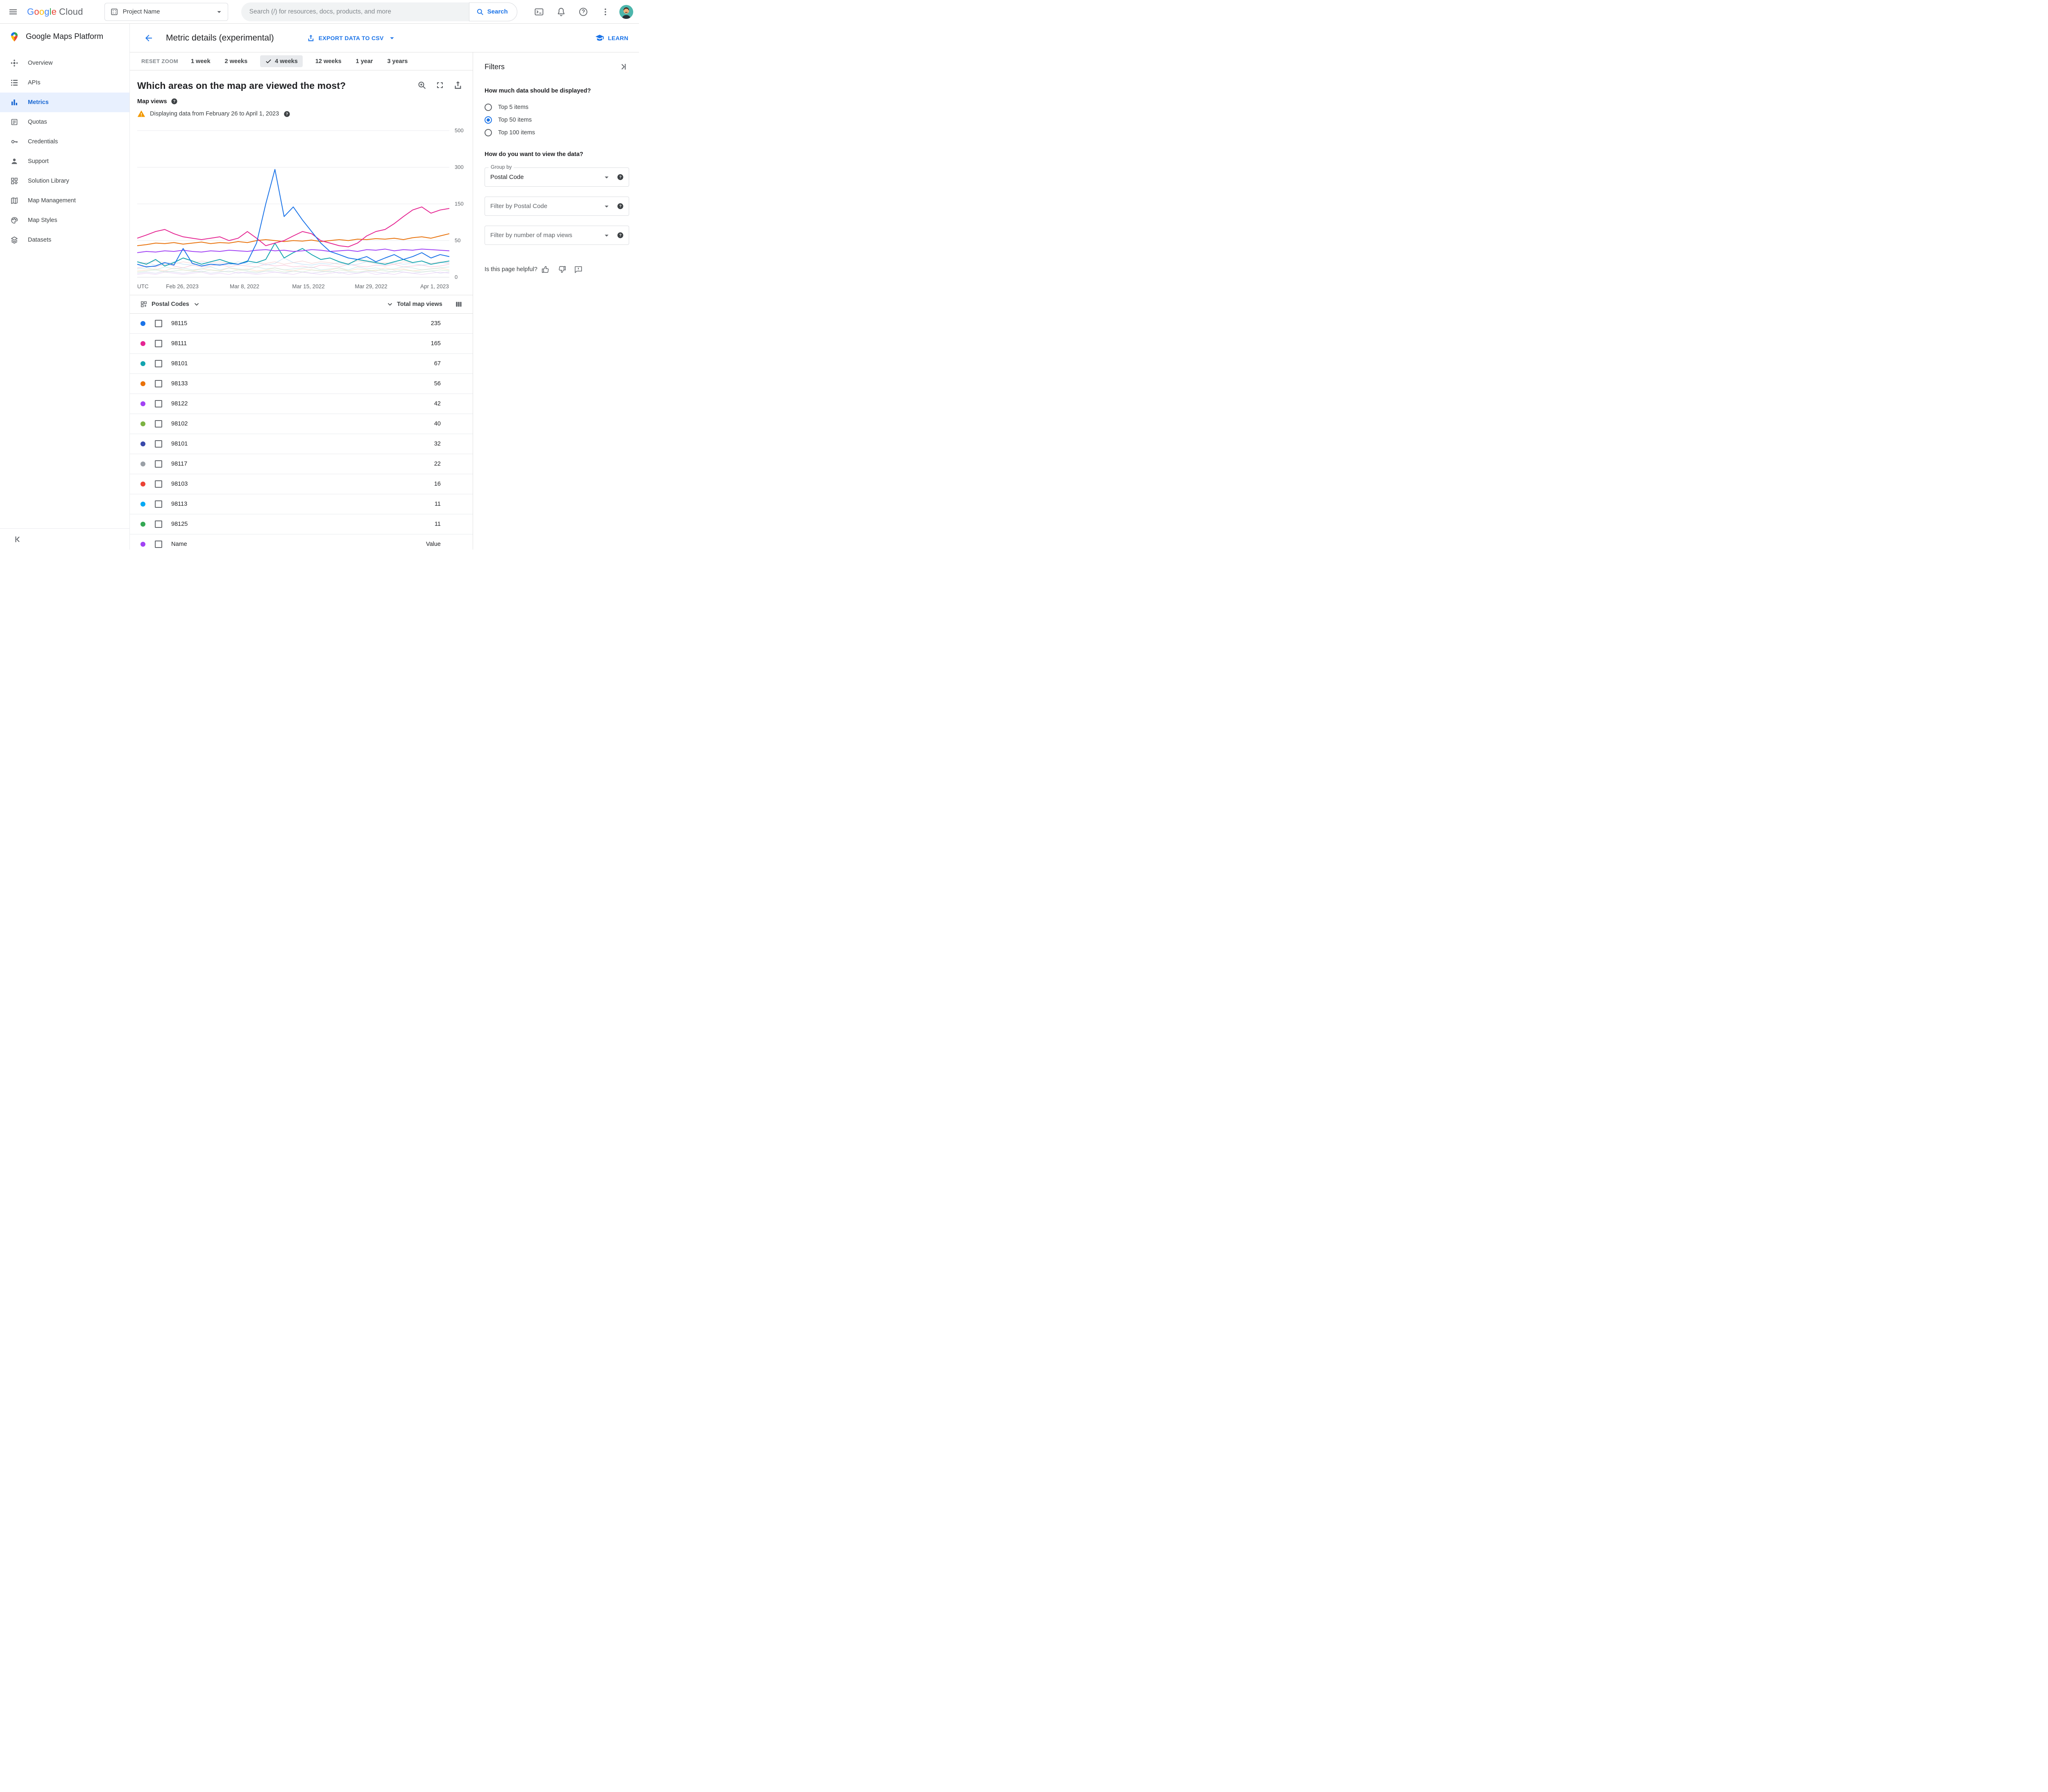 This screenshot has width=2048, height=1792. Describe the element at coordinates (301, 524) in the screenshot. I see `table-row: 98125 11` at that location.